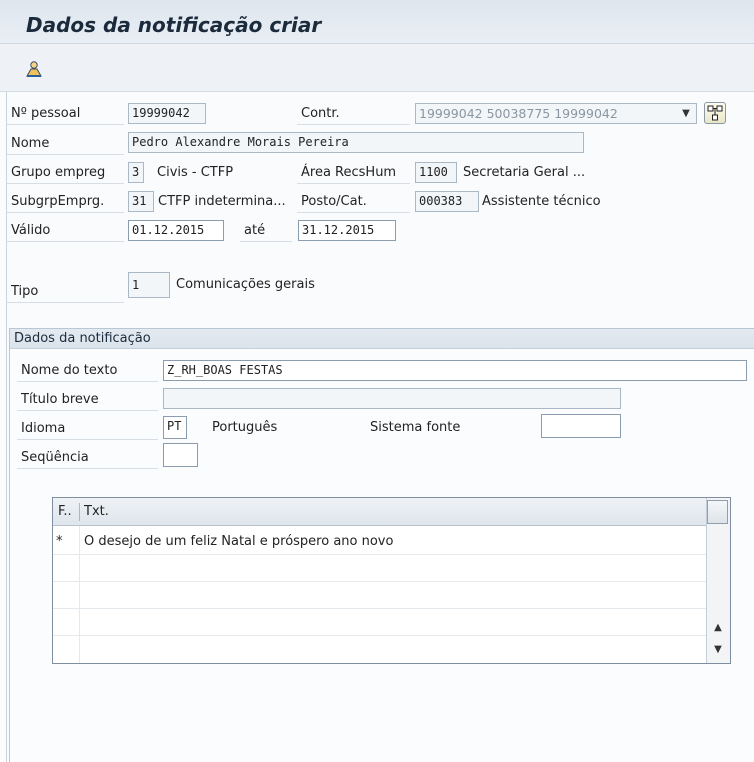 Image resolution: width=754 pixels, height=762 pixels. I want to click on sequence-input, so click(180, 455).